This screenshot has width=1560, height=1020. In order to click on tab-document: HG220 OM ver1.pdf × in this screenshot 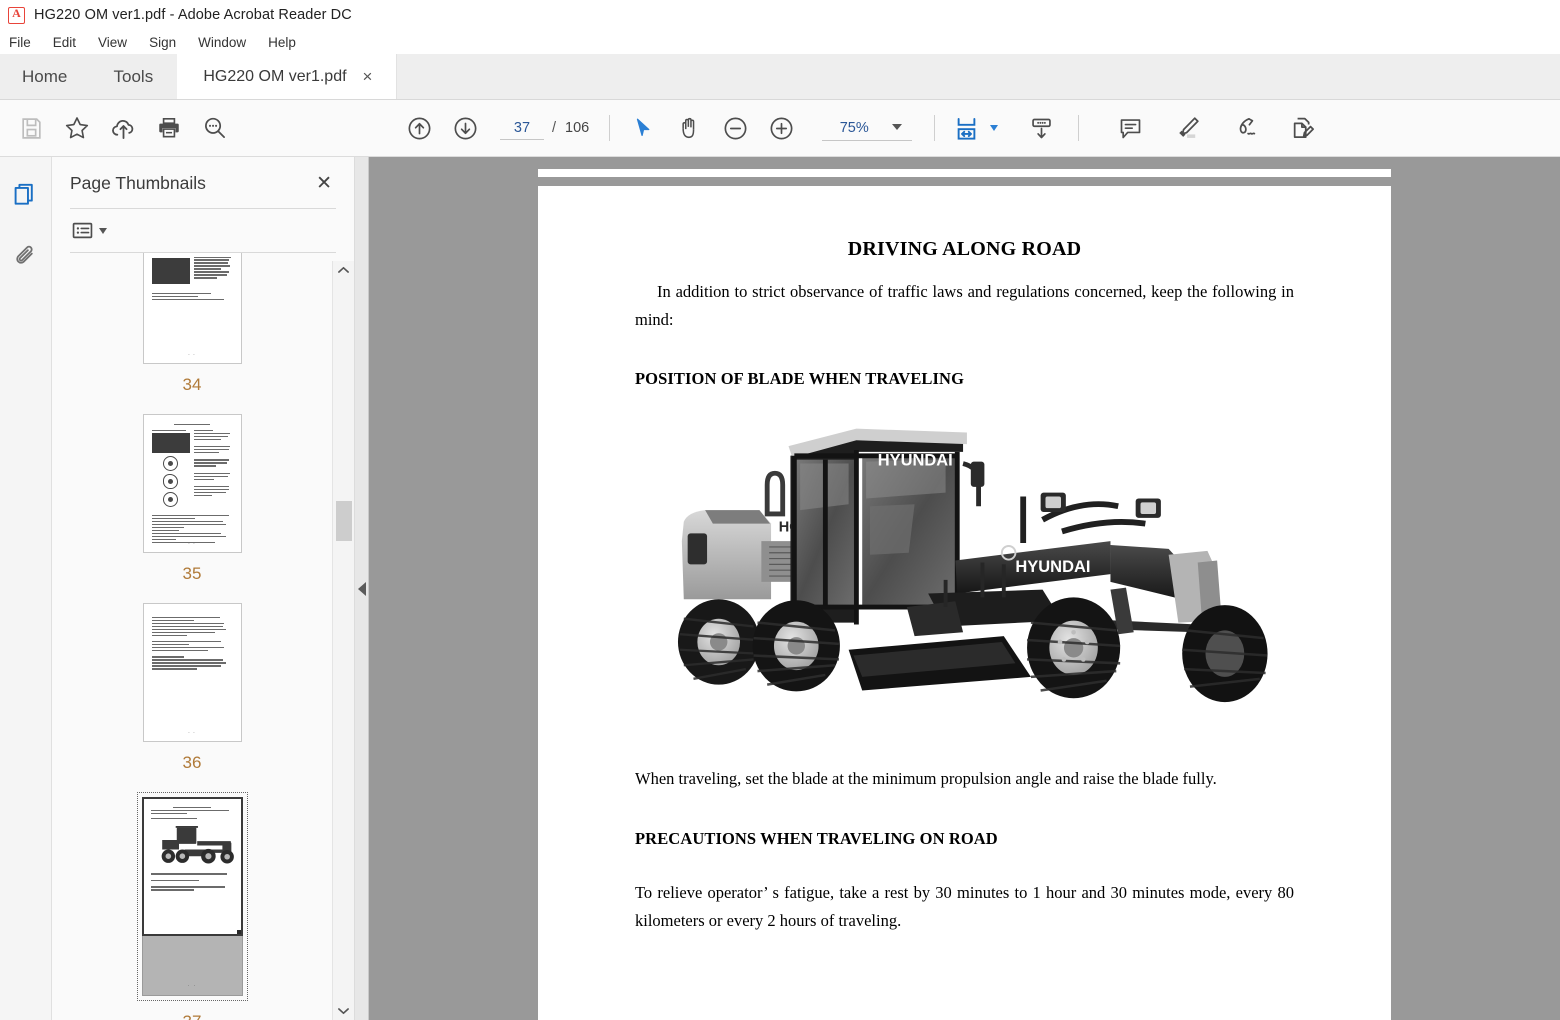, I will do `click(287, 76)`.